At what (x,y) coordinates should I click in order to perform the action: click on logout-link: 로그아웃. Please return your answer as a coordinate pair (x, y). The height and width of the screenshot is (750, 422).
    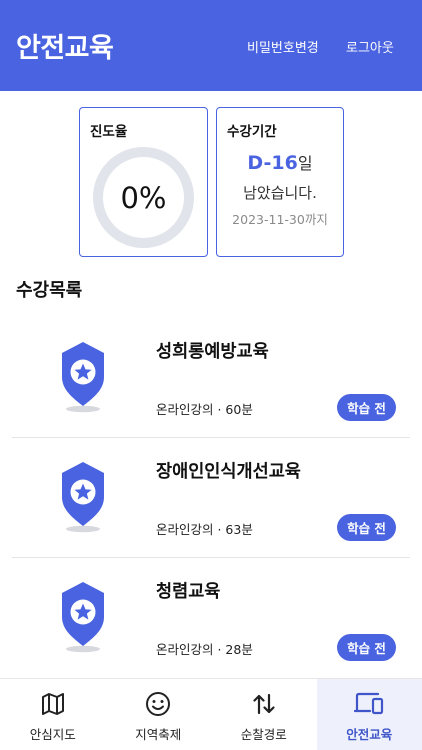
    Looking at the image, I should click on (370, 46).